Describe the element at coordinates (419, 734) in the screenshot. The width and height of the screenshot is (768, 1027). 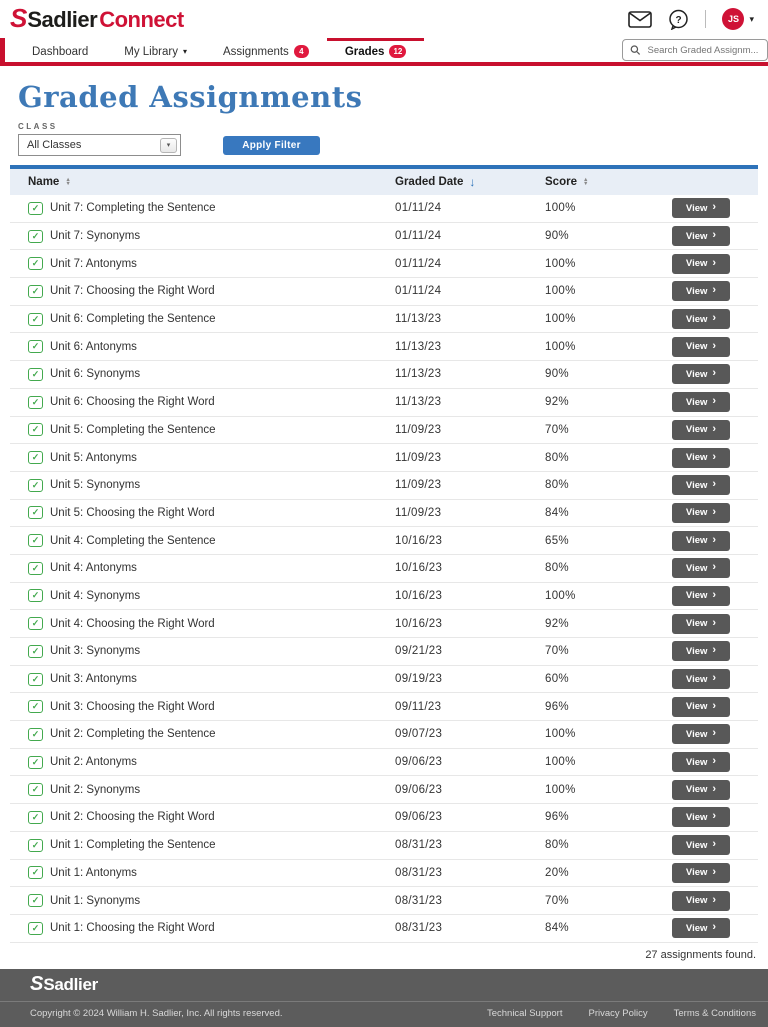
I see `graded-date: 09/07/23` at that location.